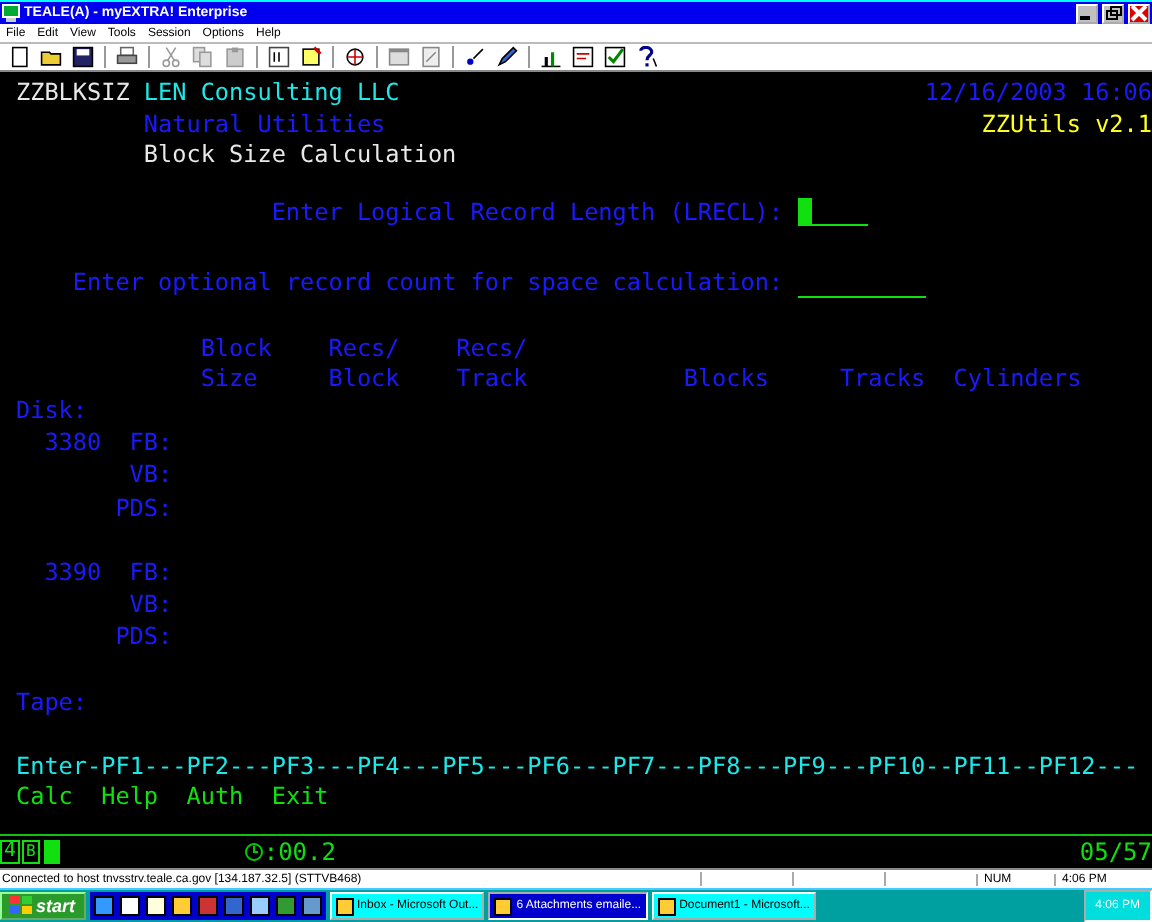 Image resolution: width=1152 pixels, height=922 pixels. What do you see at coordinates (73, 93) in the screenshot?
I see `program-id: ZZBLKSIZ` at bounding box center [73, 93].